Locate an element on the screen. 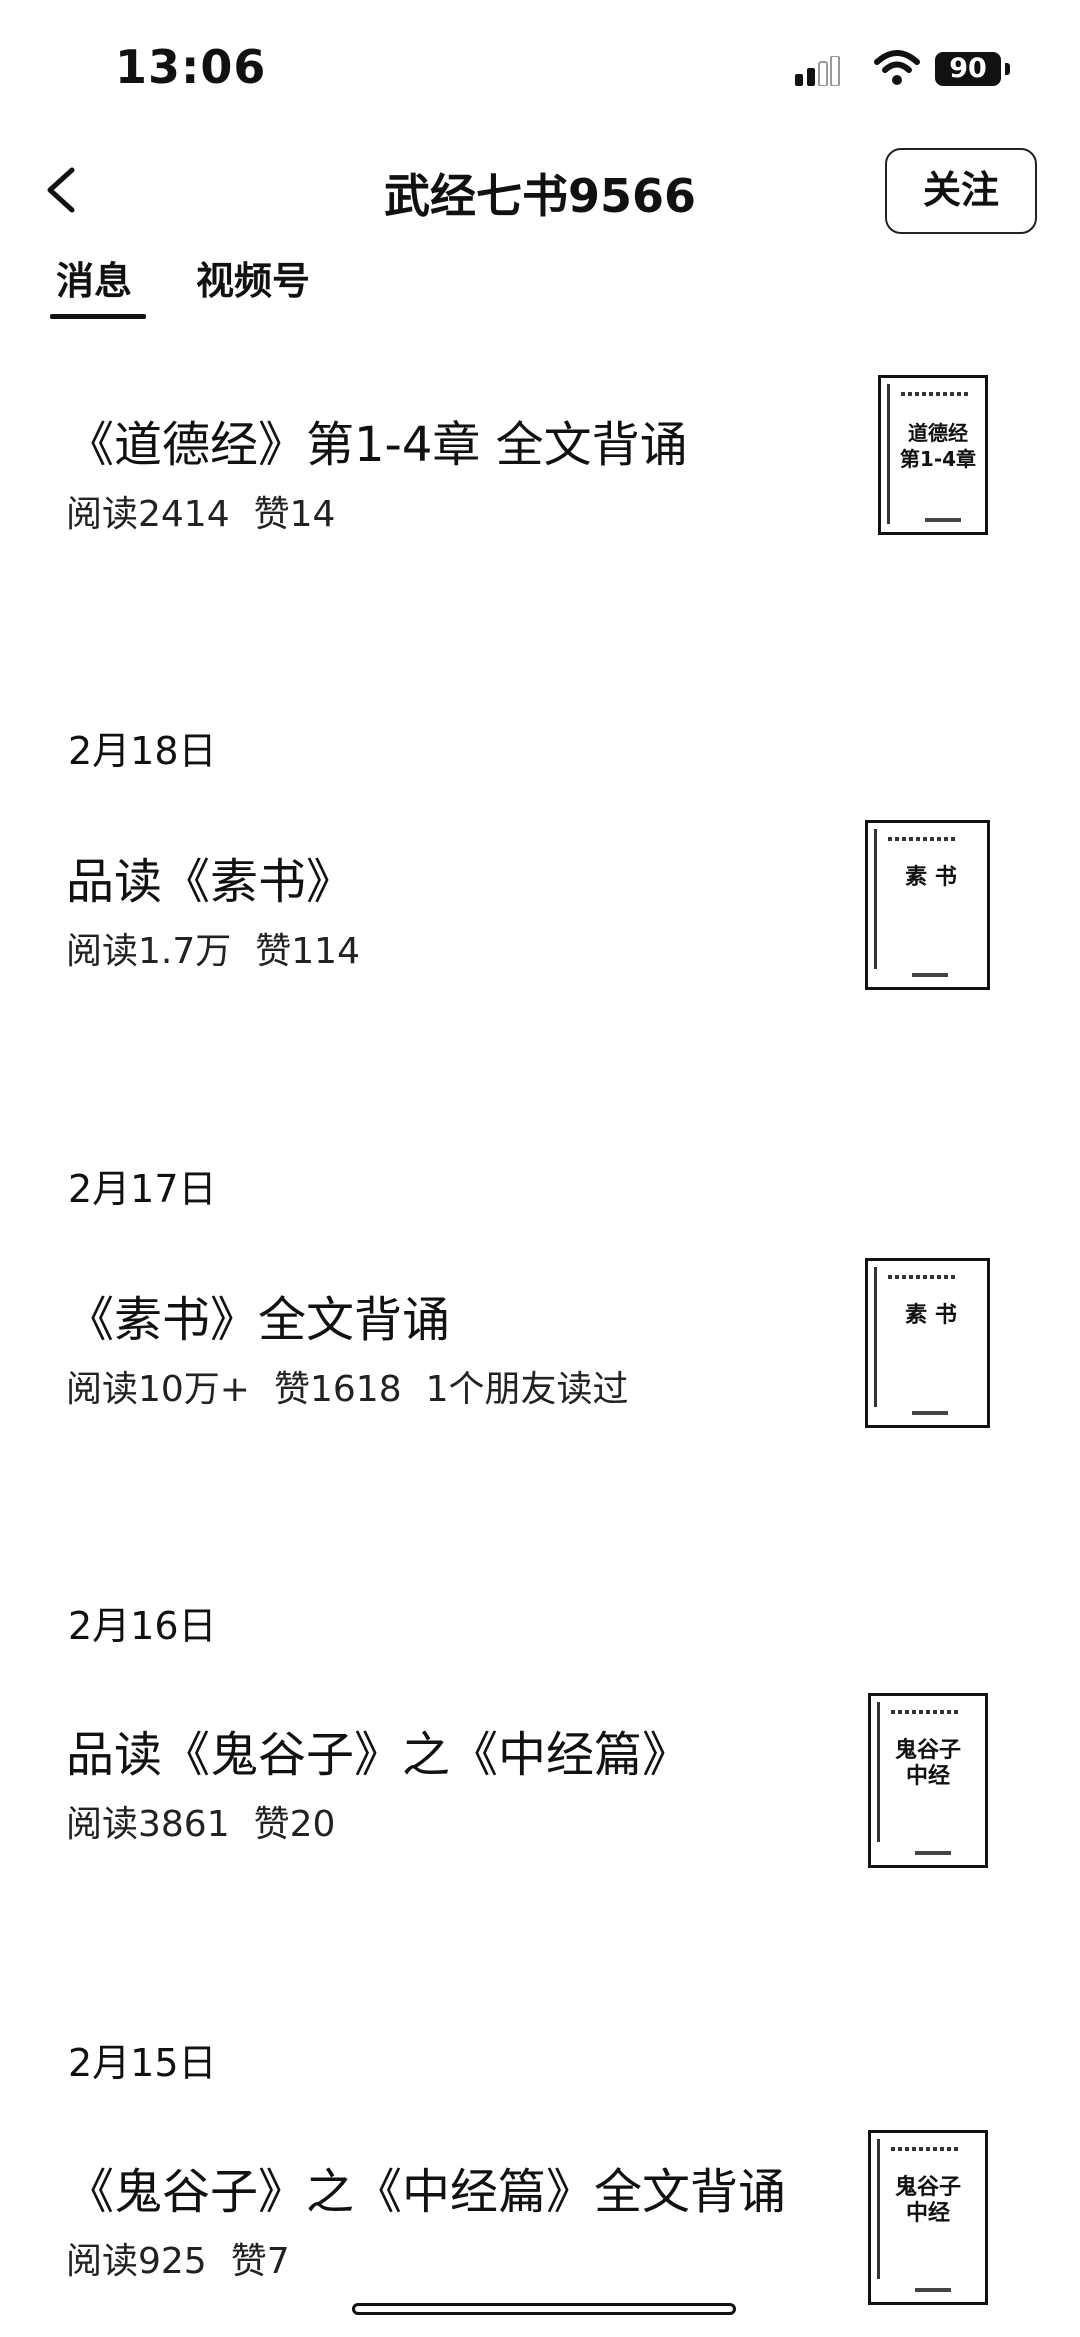  article-title: 《道德经》第1-4章 全文背诵 is located at coordinates (377, 440).